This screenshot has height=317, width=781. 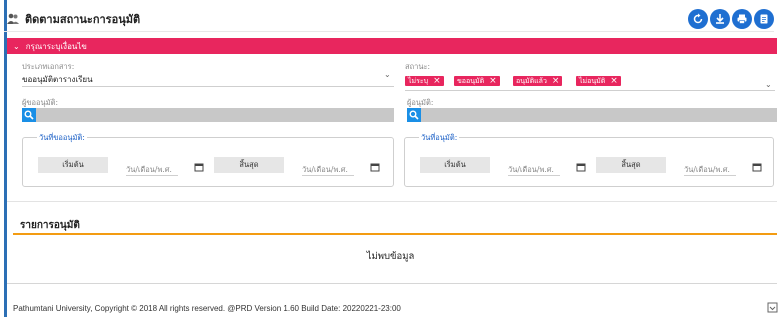 What do you see at coordinates (698, 19) in the screenshot?
I see `refresh-icon` at bounding box center [698, 19].